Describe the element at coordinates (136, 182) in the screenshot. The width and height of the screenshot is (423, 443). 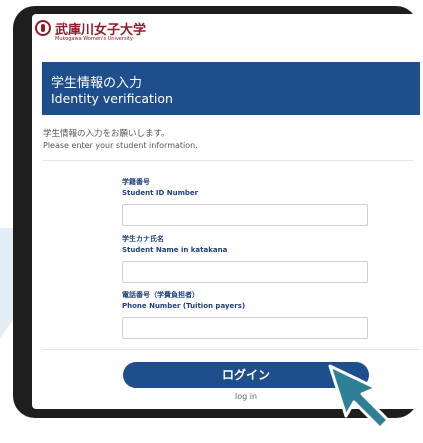
I see `student-id-label-jp: 学籍番号` at that location.